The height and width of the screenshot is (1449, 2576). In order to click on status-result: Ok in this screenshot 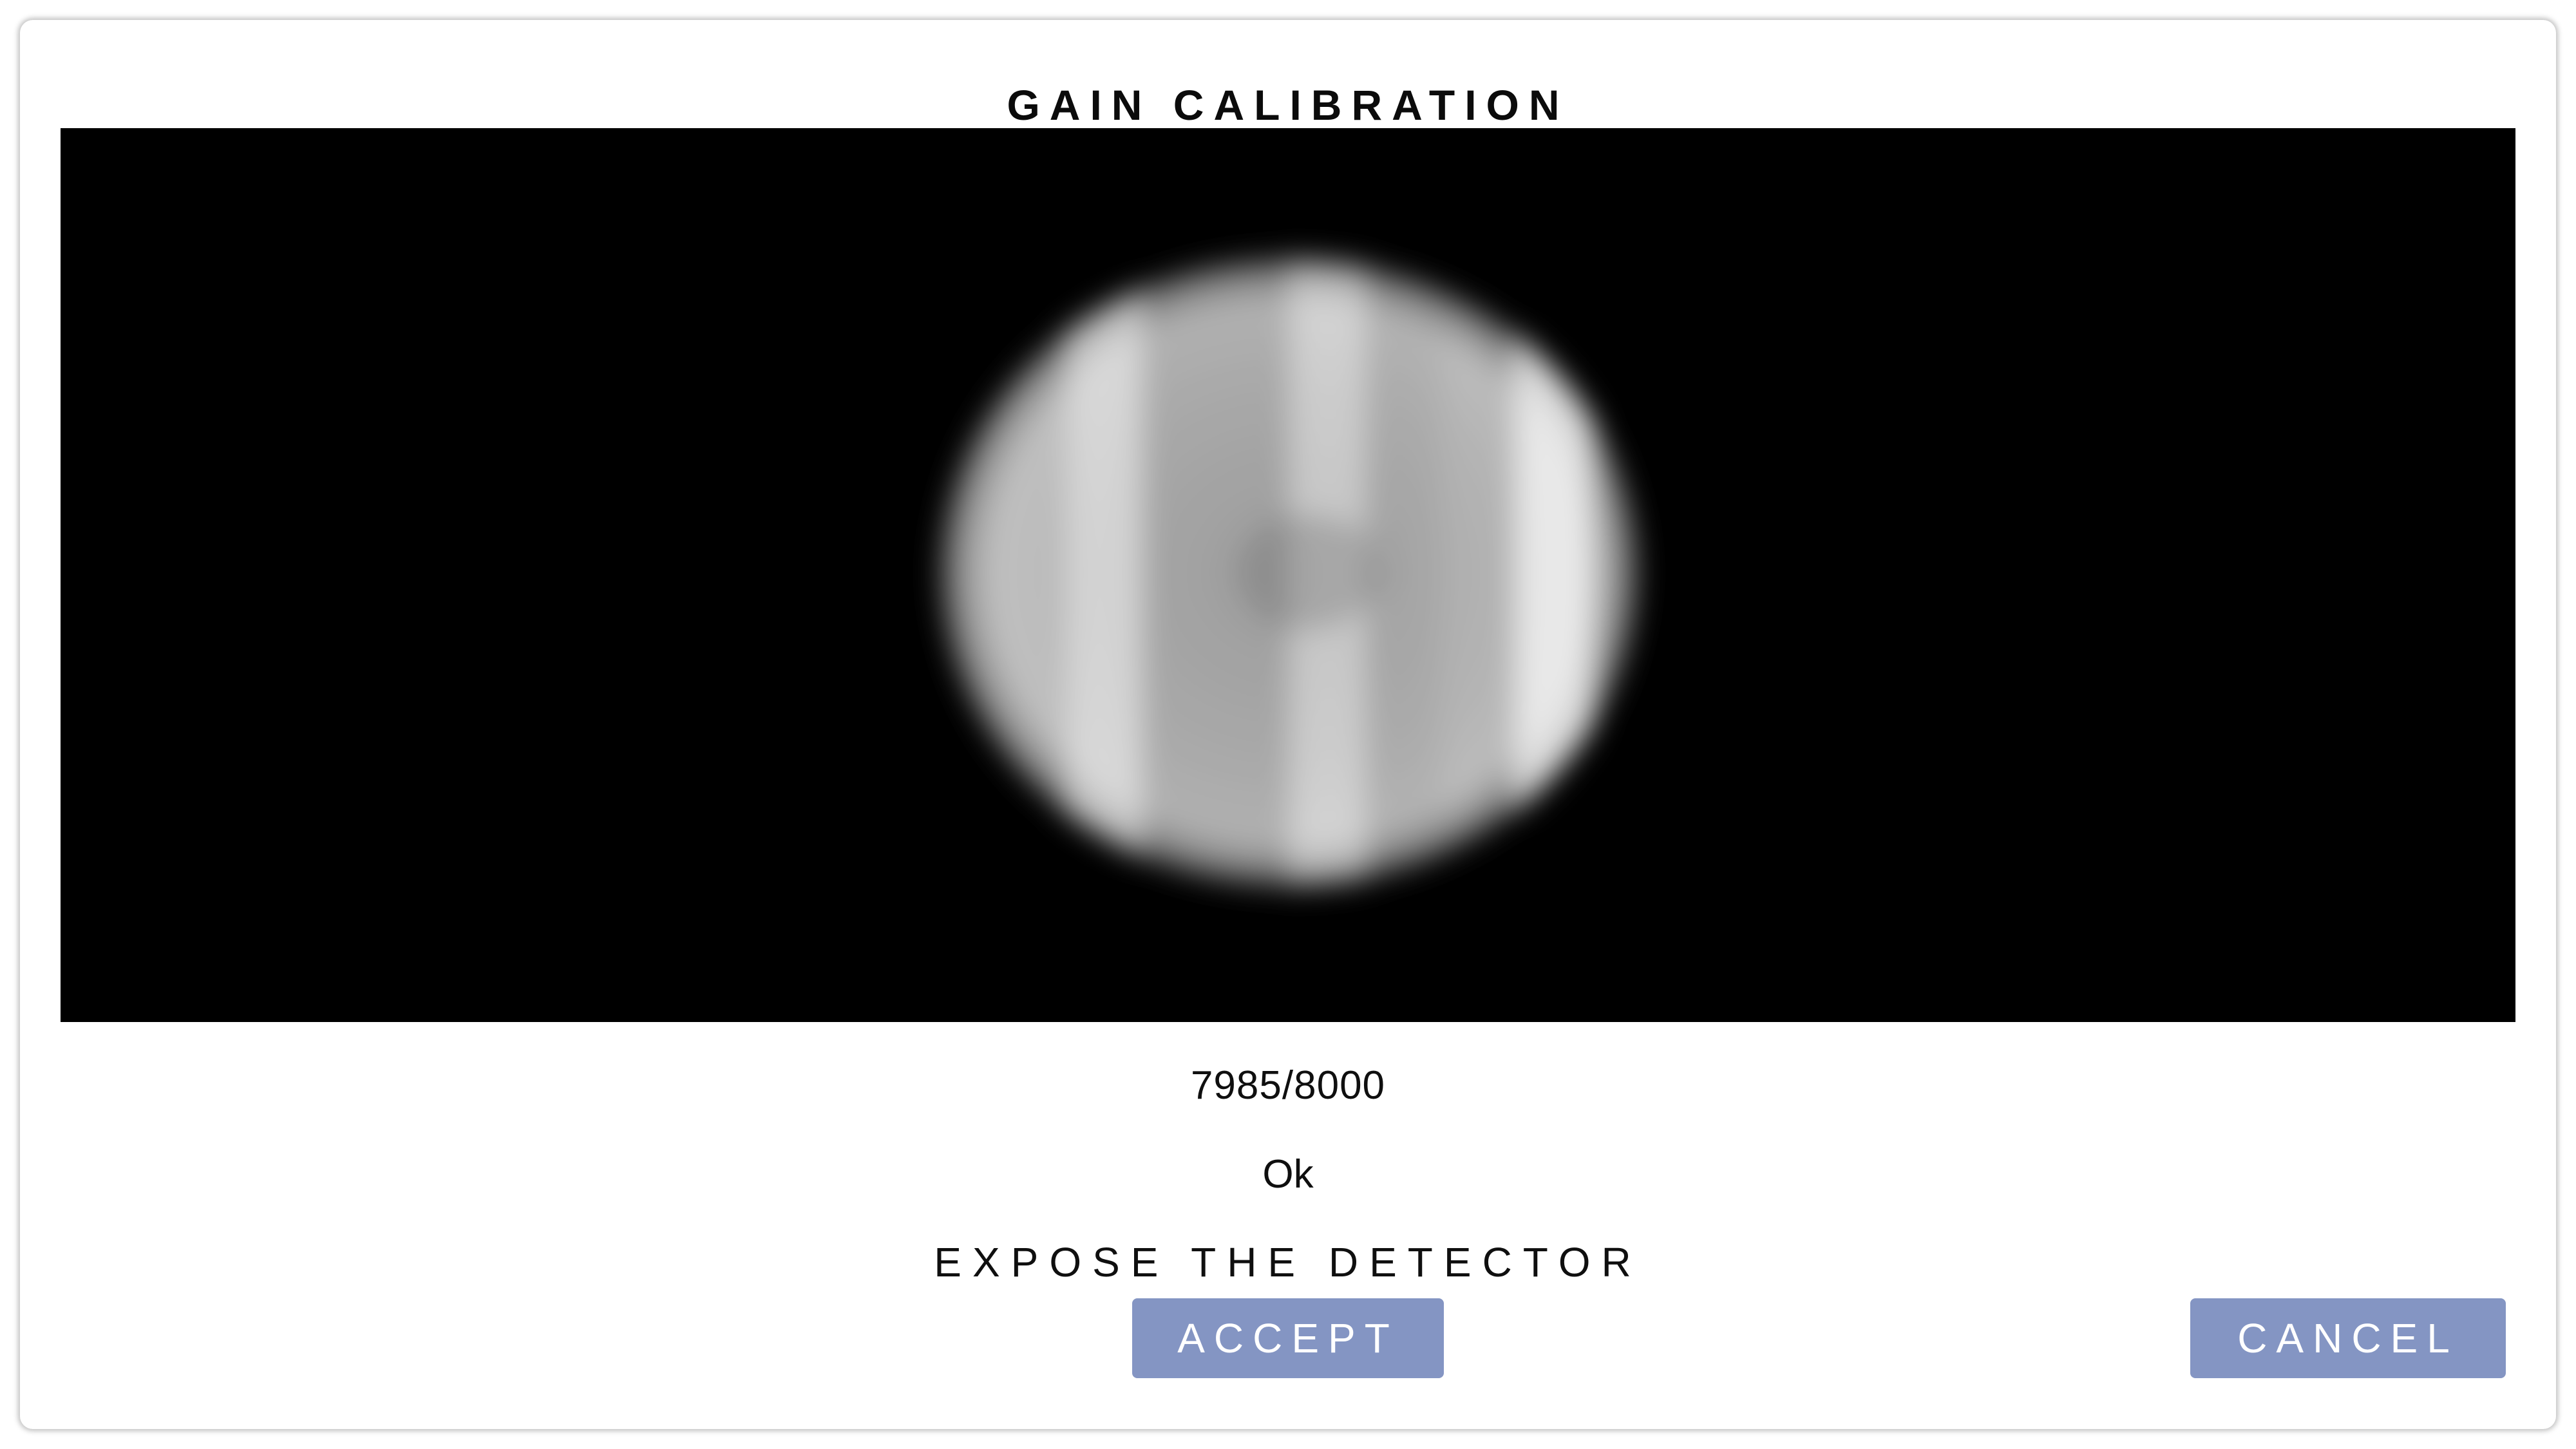, I will do `click(1288, 1174)`.